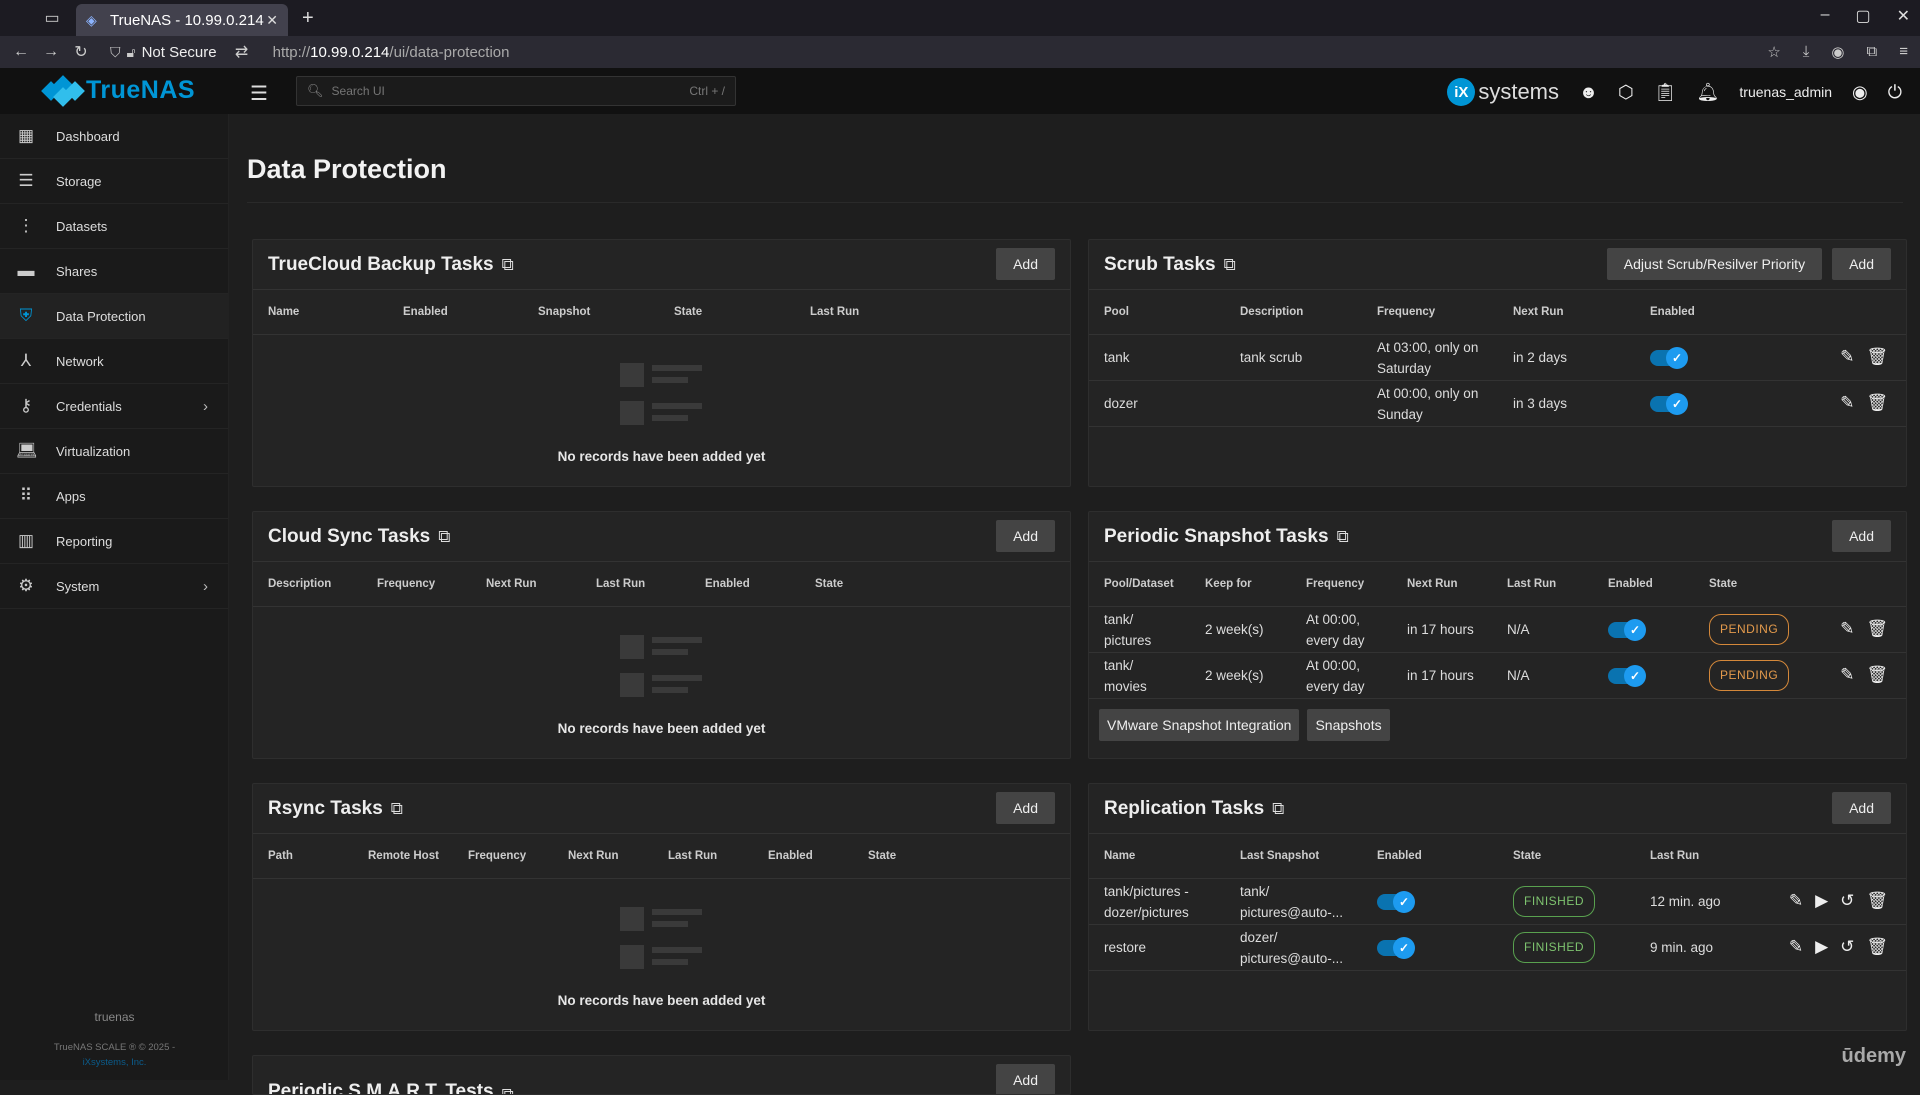  What do you see at coordinates (1825, 16) in the screenshot?
I see `minimize-icon: –` at bounding box center [1825, 16].